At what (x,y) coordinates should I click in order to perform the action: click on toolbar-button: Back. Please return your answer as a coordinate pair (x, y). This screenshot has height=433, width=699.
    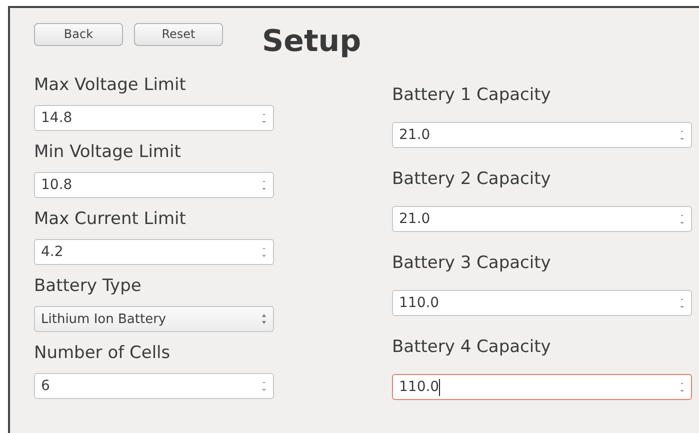
    Looking at the image, I should click on (78, 34).